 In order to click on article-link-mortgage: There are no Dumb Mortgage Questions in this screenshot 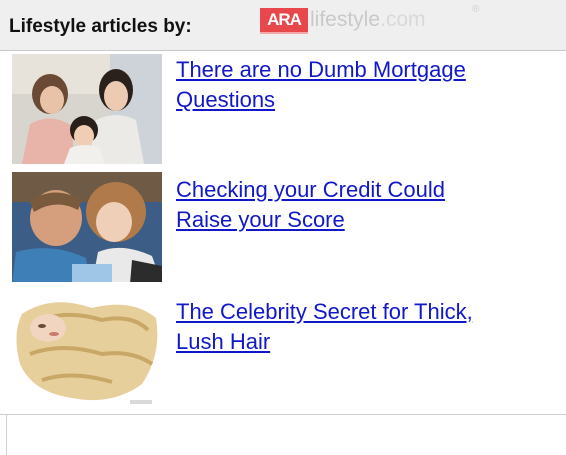, I will do `click(366, 85)`.